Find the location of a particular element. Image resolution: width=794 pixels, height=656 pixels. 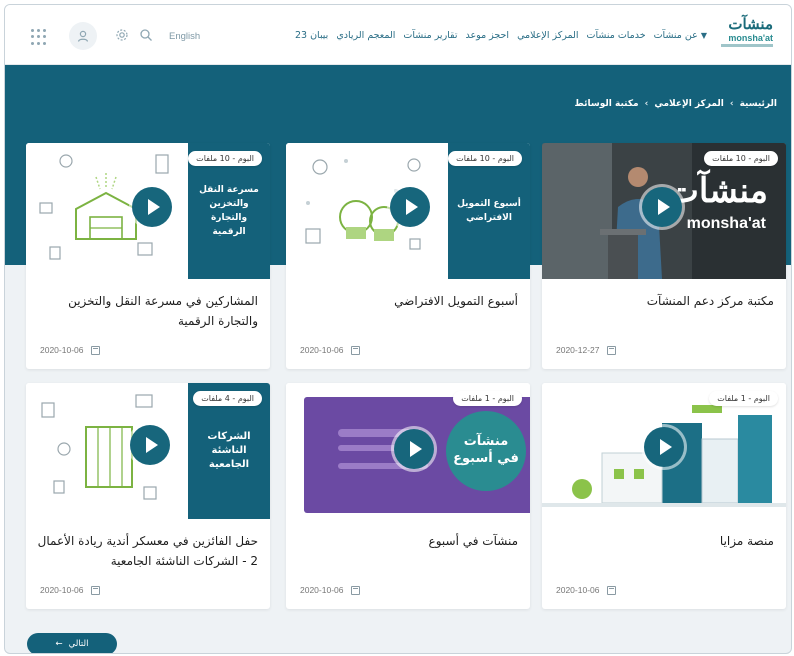

gear-icon is located at coordinates (122, 36).